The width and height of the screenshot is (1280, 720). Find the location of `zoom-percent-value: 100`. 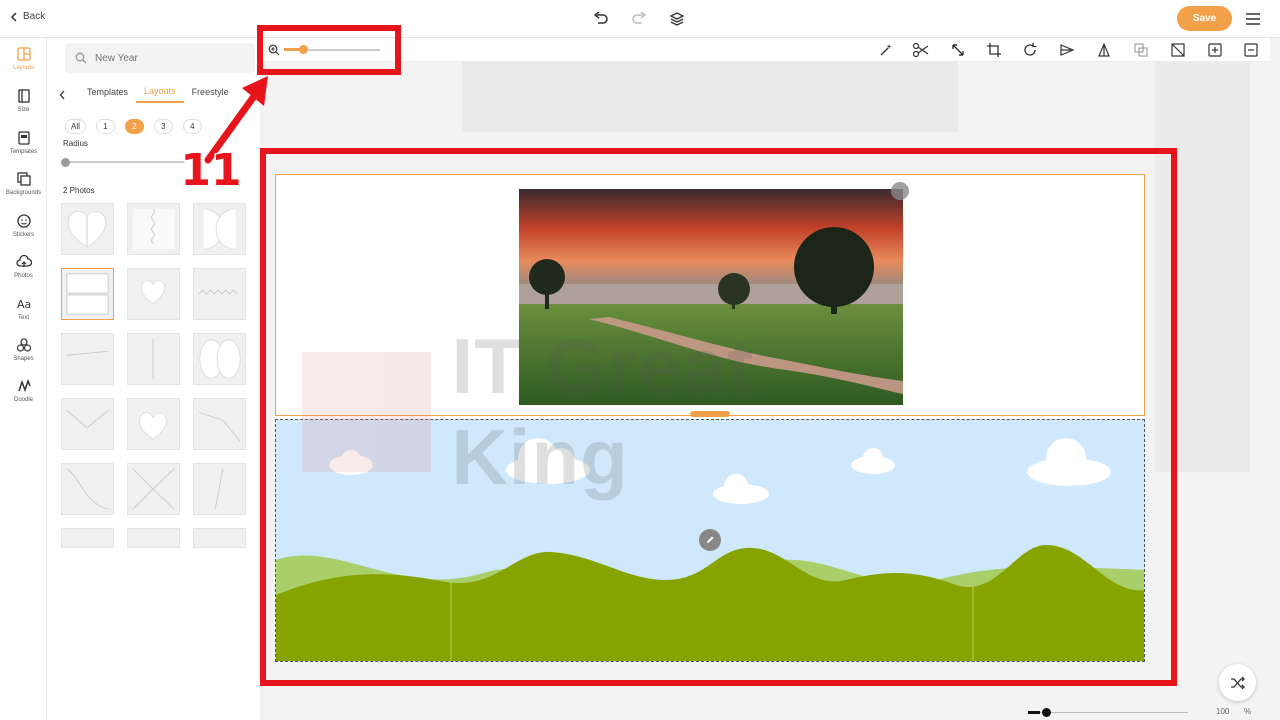

zoom-percent-value: 100 is located at coordinates (1223, 711).